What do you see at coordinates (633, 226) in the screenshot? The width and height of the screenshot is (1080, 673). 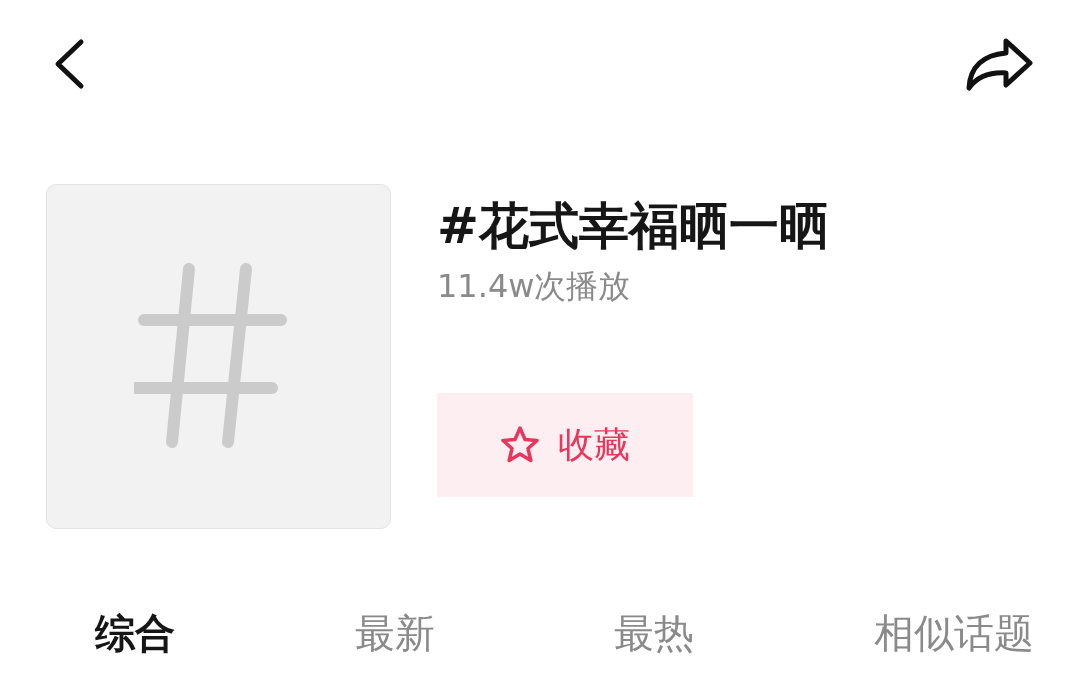 I see `topic-title: #花式幸福晒一晒` at bounding box center [633, 226].